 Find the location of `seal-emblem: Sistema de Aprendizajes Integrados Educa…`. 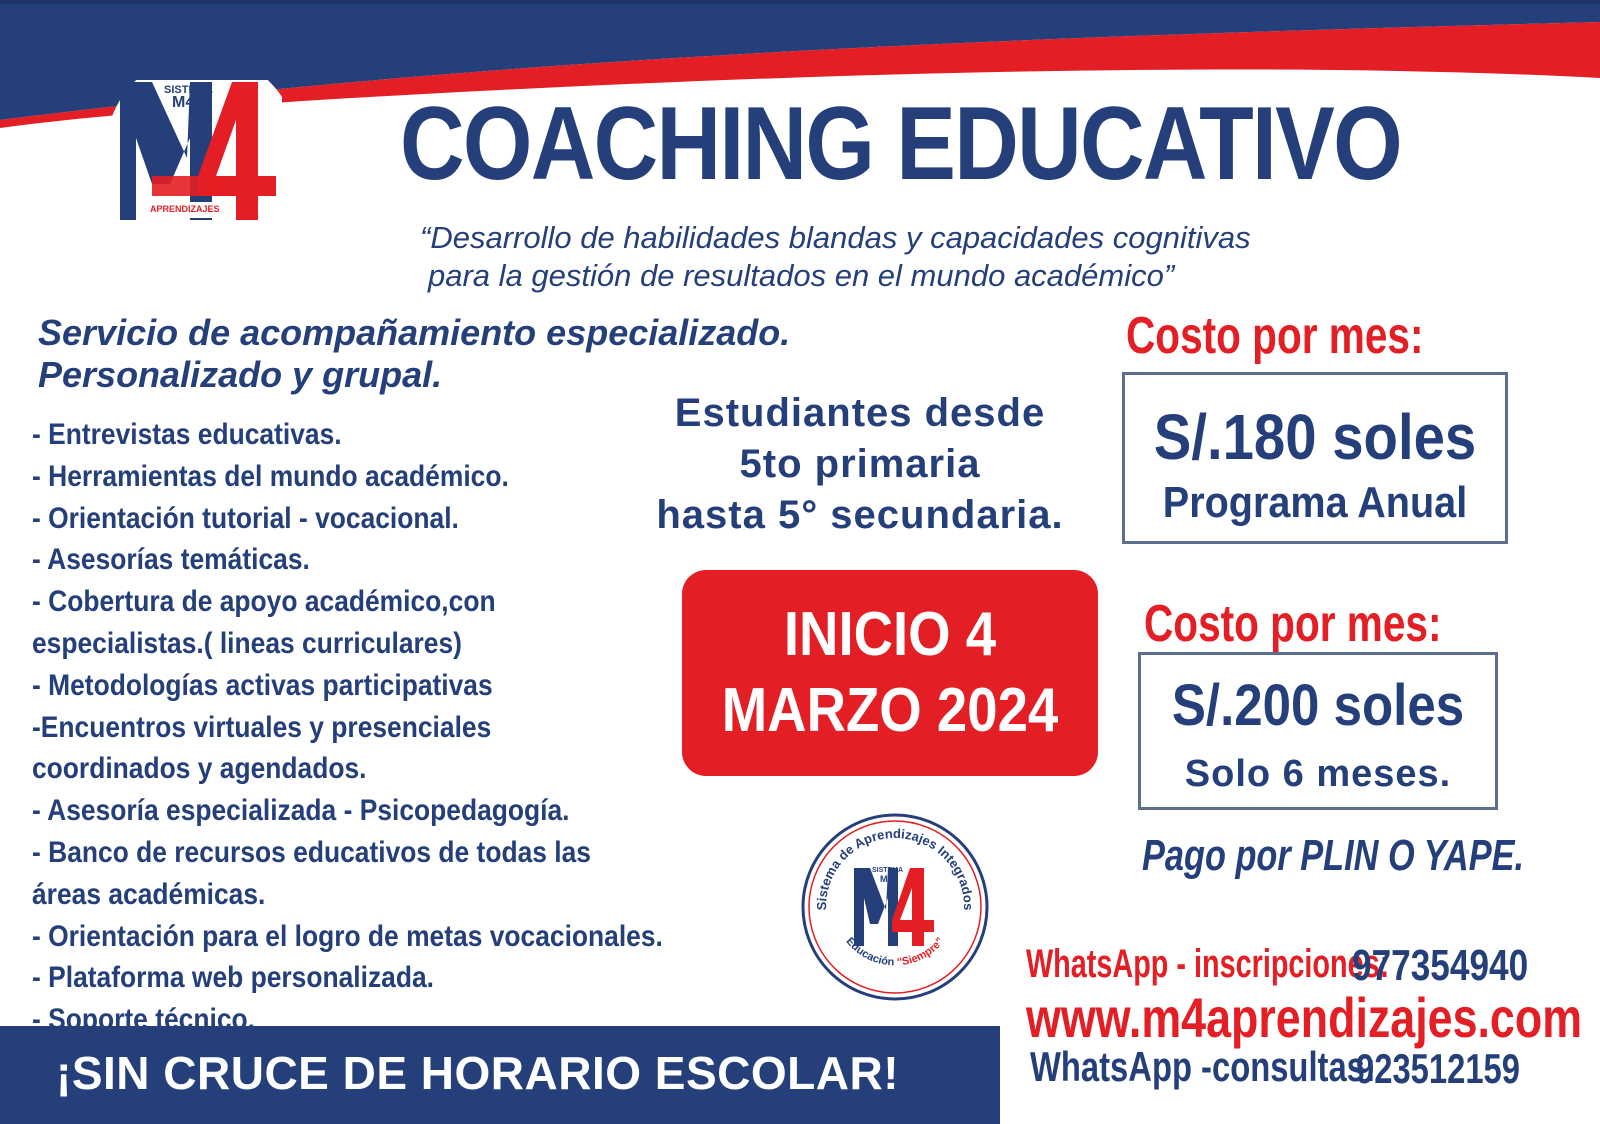

seal-emblem: Sistema de Aprendizajes Integrados Educa… is located at coordinates (895, 907).